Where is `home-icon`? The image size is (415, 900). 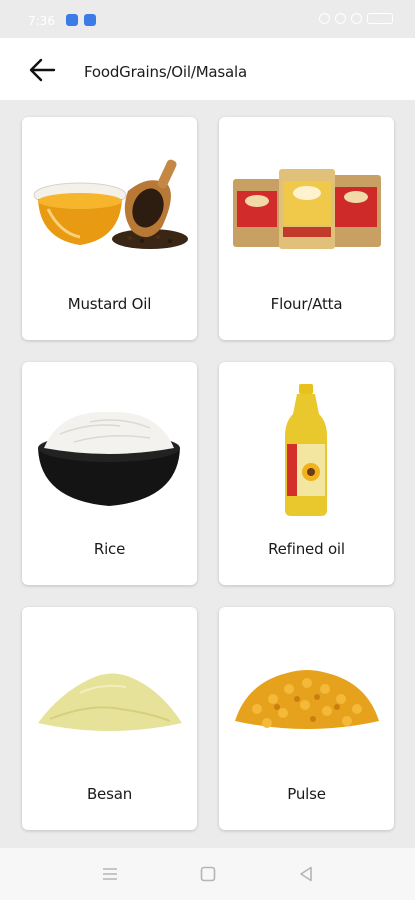 home-icon is located at coordinates (208, 874).